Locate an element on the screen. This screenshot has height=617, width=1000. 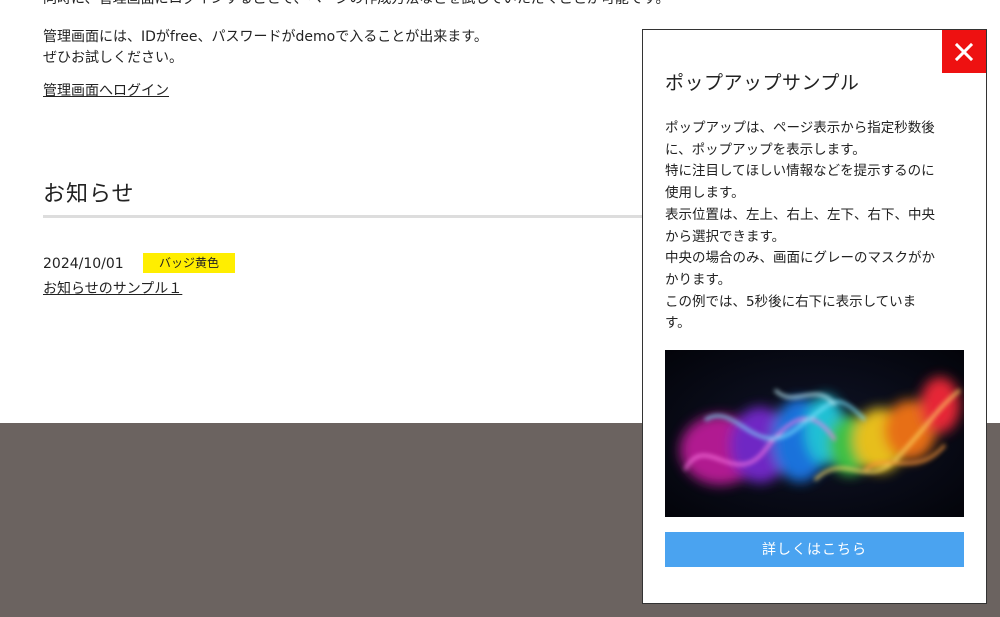
news-date: 2024/10/01 is located at coordinates (83, 264).